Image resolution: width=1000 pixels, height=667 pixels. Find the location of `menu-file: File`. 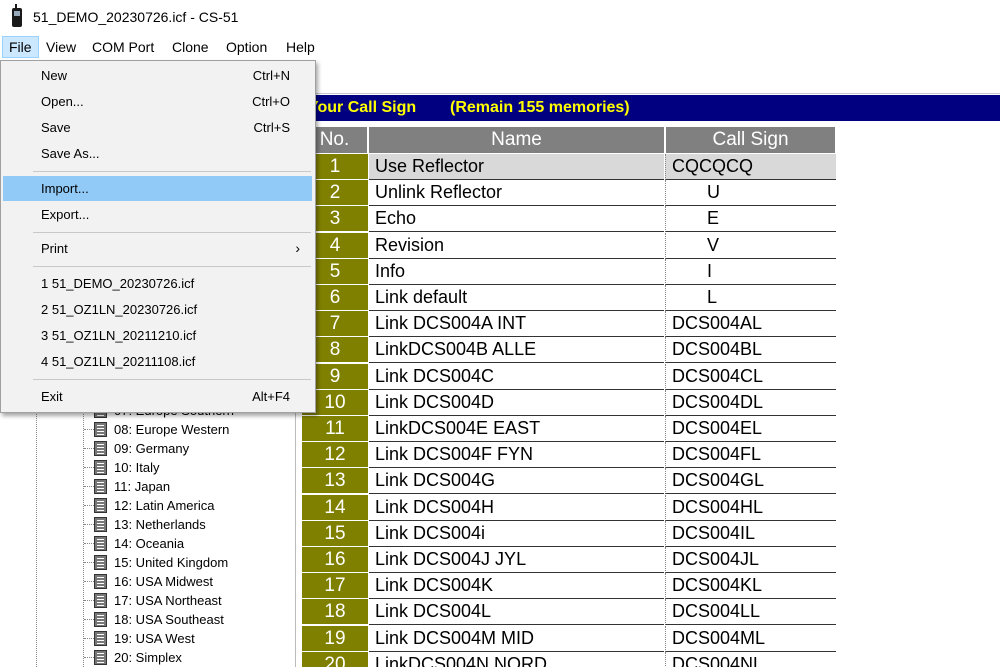

menu-file: File is located at coordinates (20, 47).